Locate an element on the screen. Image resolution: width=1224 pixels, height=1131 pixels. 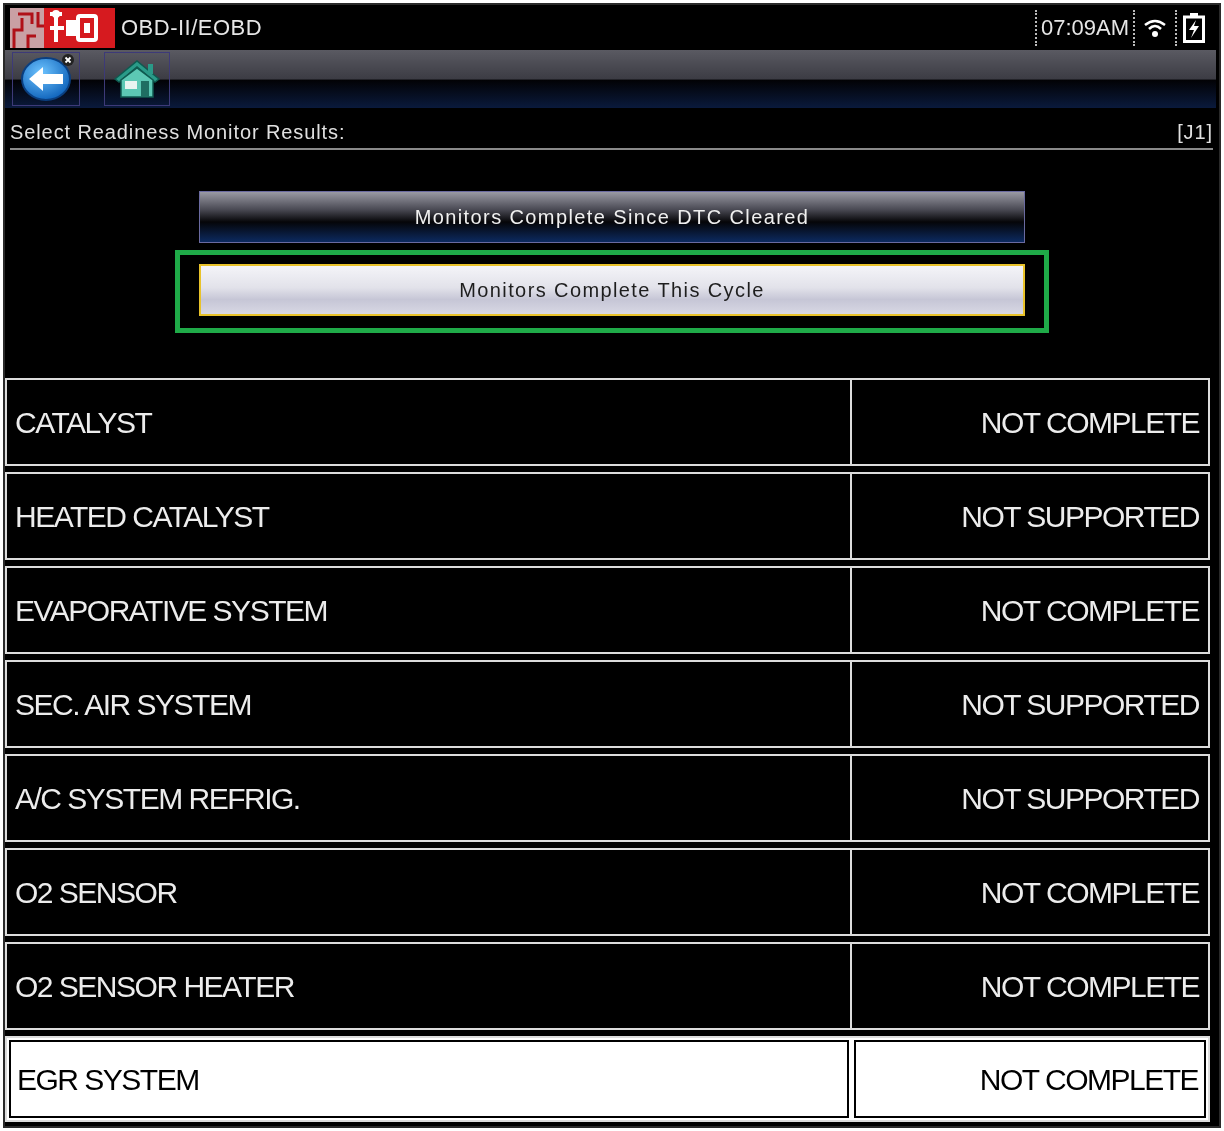
status-cell: NOT COMPLETE is located at coordinates (1030, 1079).